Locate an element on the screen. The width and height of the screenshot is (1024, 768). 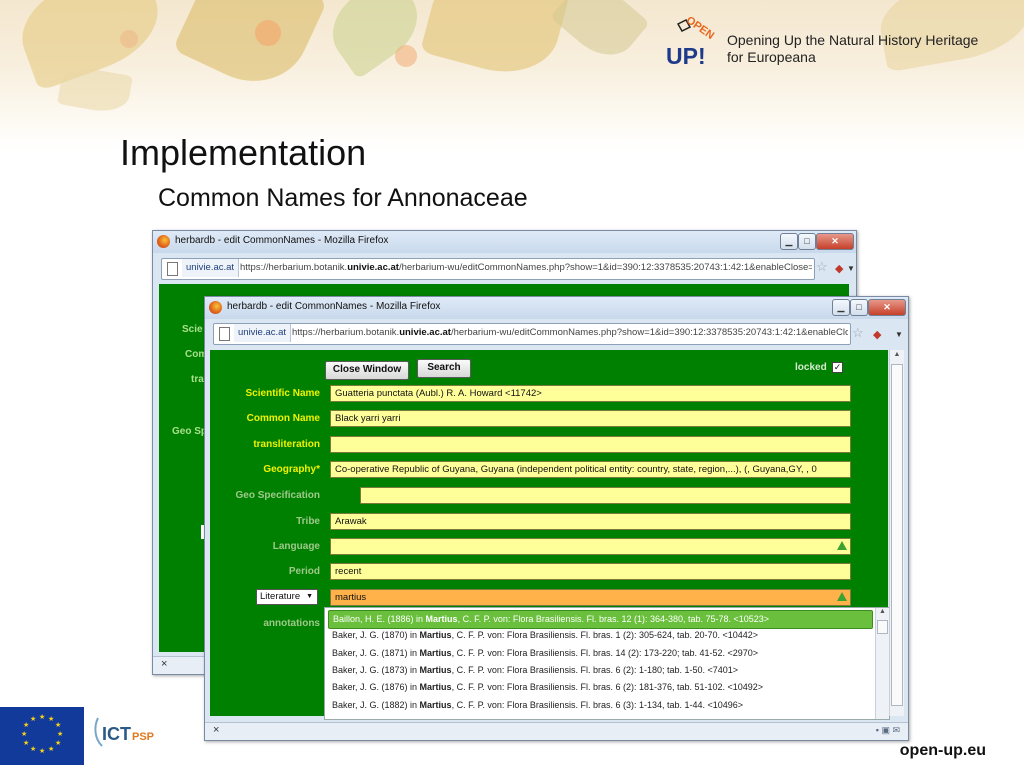
search-button: Search is located at coordinates (444, 368).